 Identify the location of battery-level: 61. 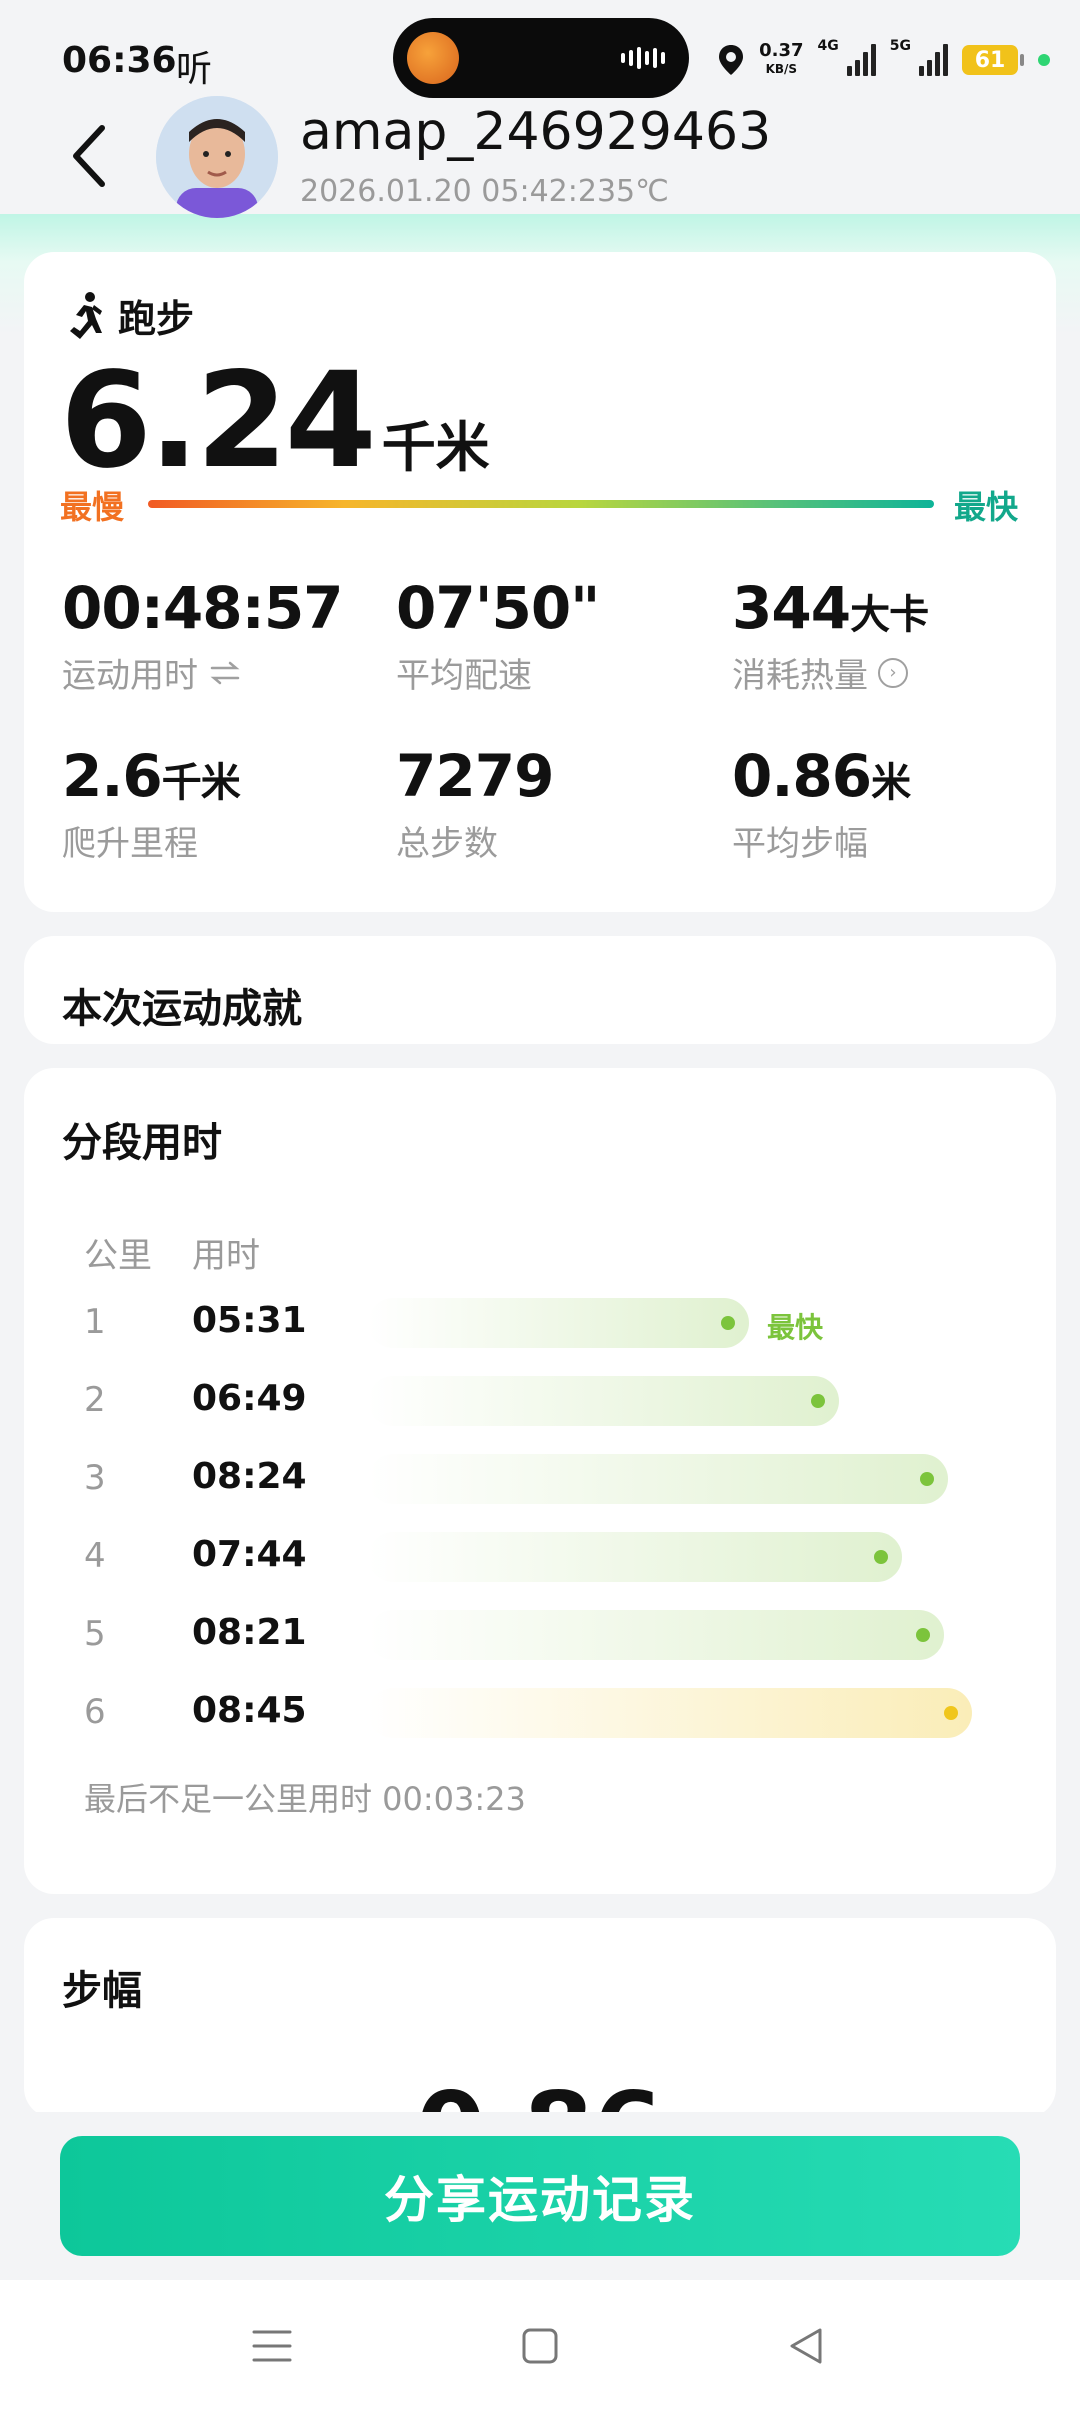
(990, 60).